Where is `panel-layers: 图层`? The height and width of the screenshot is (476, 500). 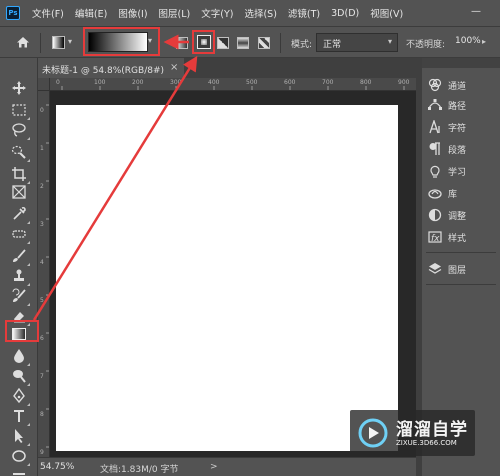 panel-layers: 图层 is located at coordinates (462, 269).